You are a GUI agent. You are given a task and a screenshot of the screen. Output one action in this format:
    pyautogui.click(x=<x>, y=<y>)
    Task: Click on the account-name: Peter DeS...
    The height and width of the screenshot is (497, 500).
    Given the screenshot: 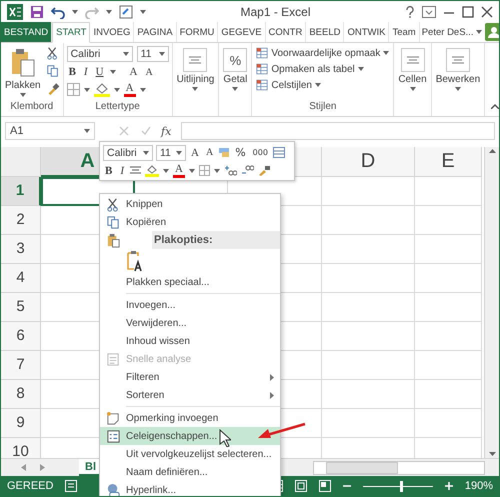 What is the action you would take?
    pyautogui.click(x=448, y=32)
    